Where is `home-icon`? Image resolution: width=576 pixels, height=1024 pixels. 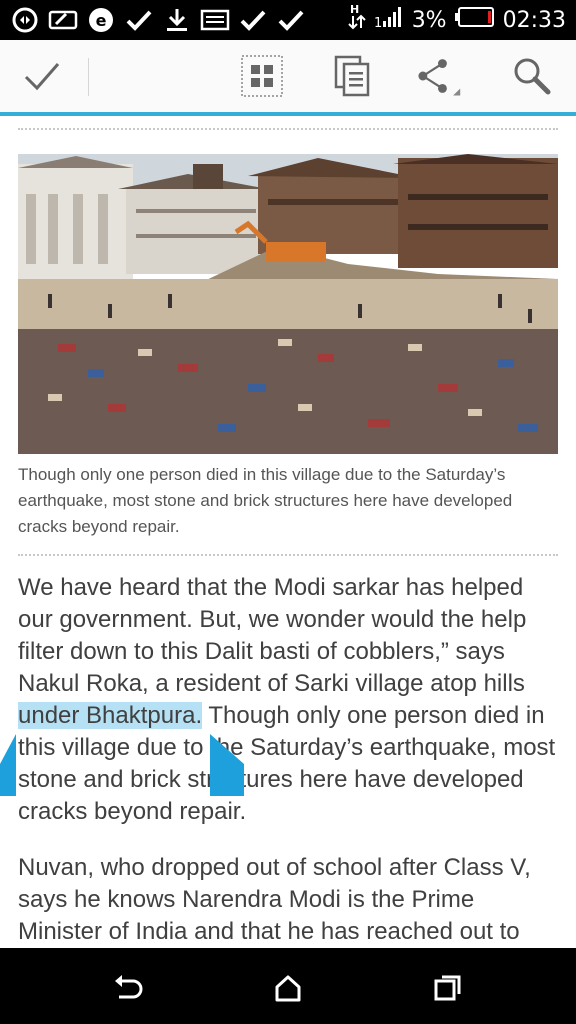 home-icon is located at coordinates (288, 988).